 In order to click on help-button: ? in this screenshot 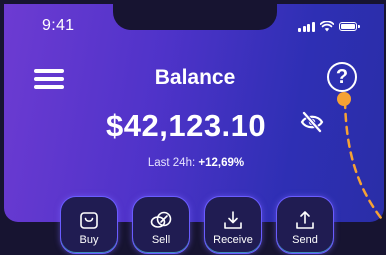, I will do `click(342, 77)`.